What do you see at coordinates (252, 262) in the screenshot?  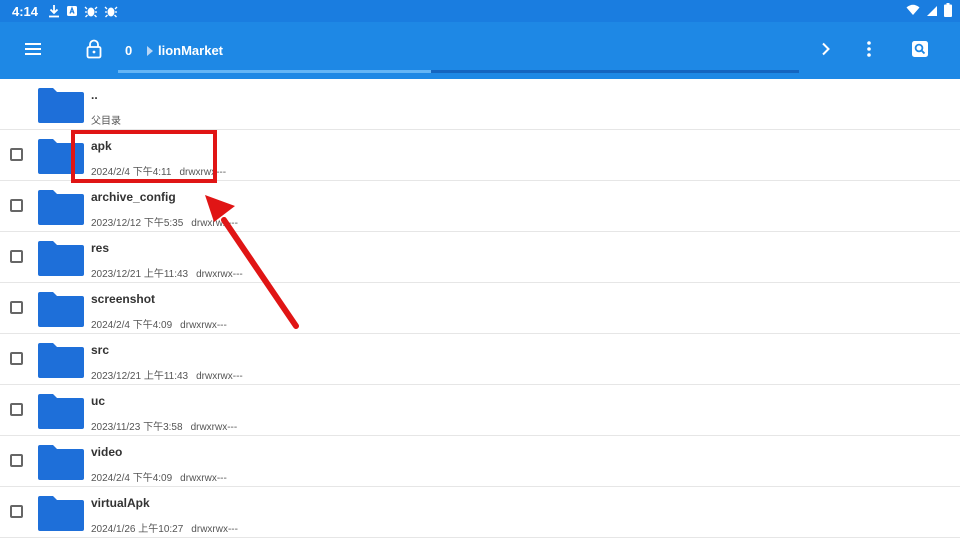 I see `annotation-arrow-icon` at bounding box center [252, 262].